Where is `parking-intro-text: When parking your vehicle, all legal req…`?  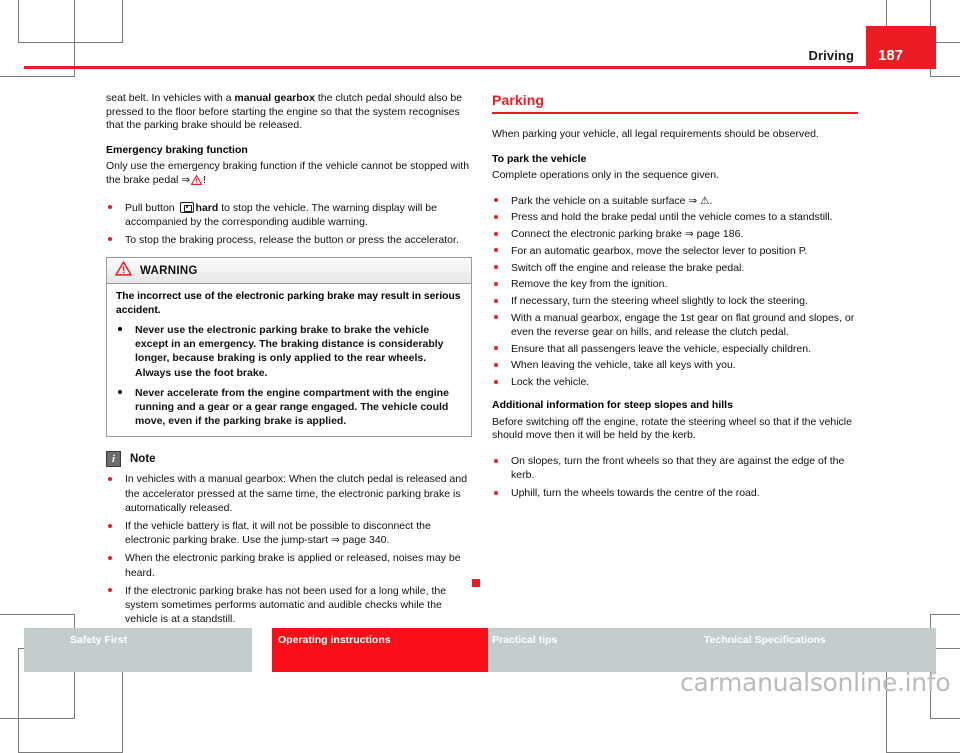 parking-intro-text: When parking your vehicle, all legal req… is located at coordinates (655, 134).